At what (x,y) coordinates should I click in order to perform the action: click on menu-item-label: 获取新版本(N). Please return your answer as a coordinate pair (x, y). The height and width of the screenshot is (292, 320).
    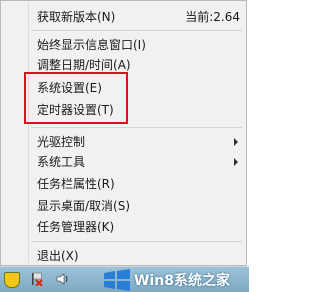
    Looking at the image, I should click on (76, 17).